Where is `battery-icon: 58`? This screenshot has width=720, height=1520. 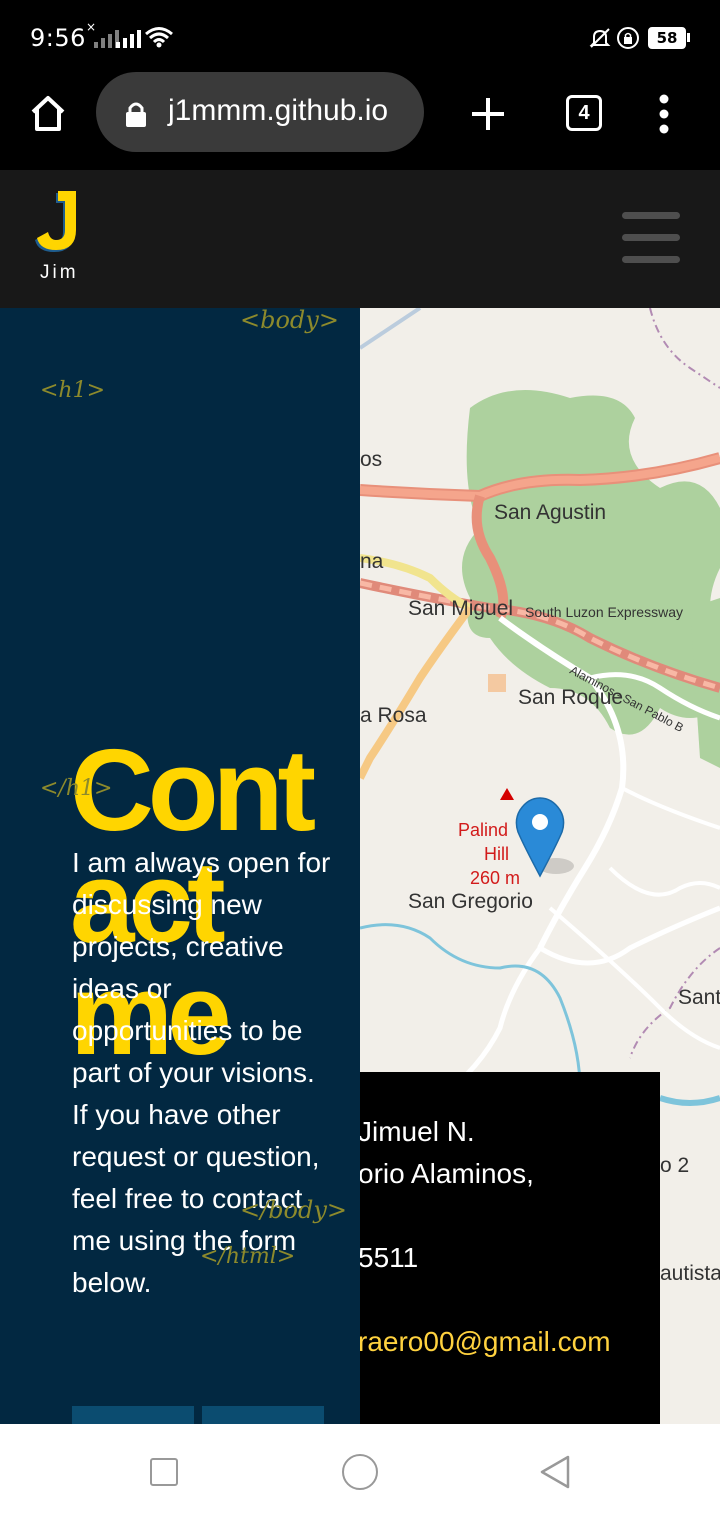
battery-icon: 58 is located at coordinates (667, 38).